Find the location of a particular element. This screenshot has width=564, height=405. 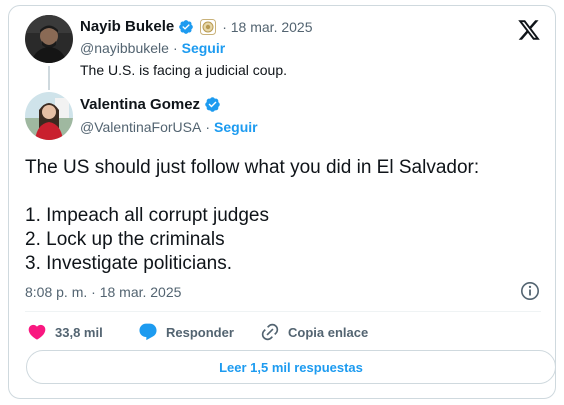

copy-link-label: Copia enlace is located at coordinates (328, 332).